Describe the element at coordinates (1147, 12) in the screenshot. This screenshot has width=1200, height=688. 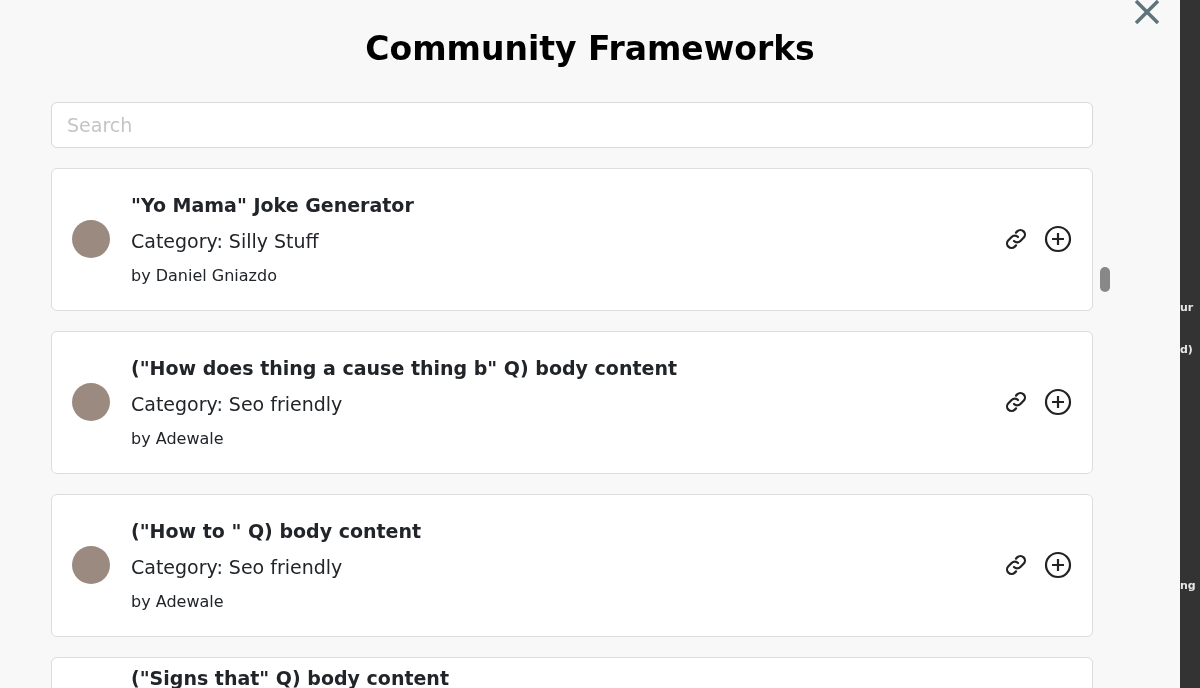
I see `close-icon` at that location.